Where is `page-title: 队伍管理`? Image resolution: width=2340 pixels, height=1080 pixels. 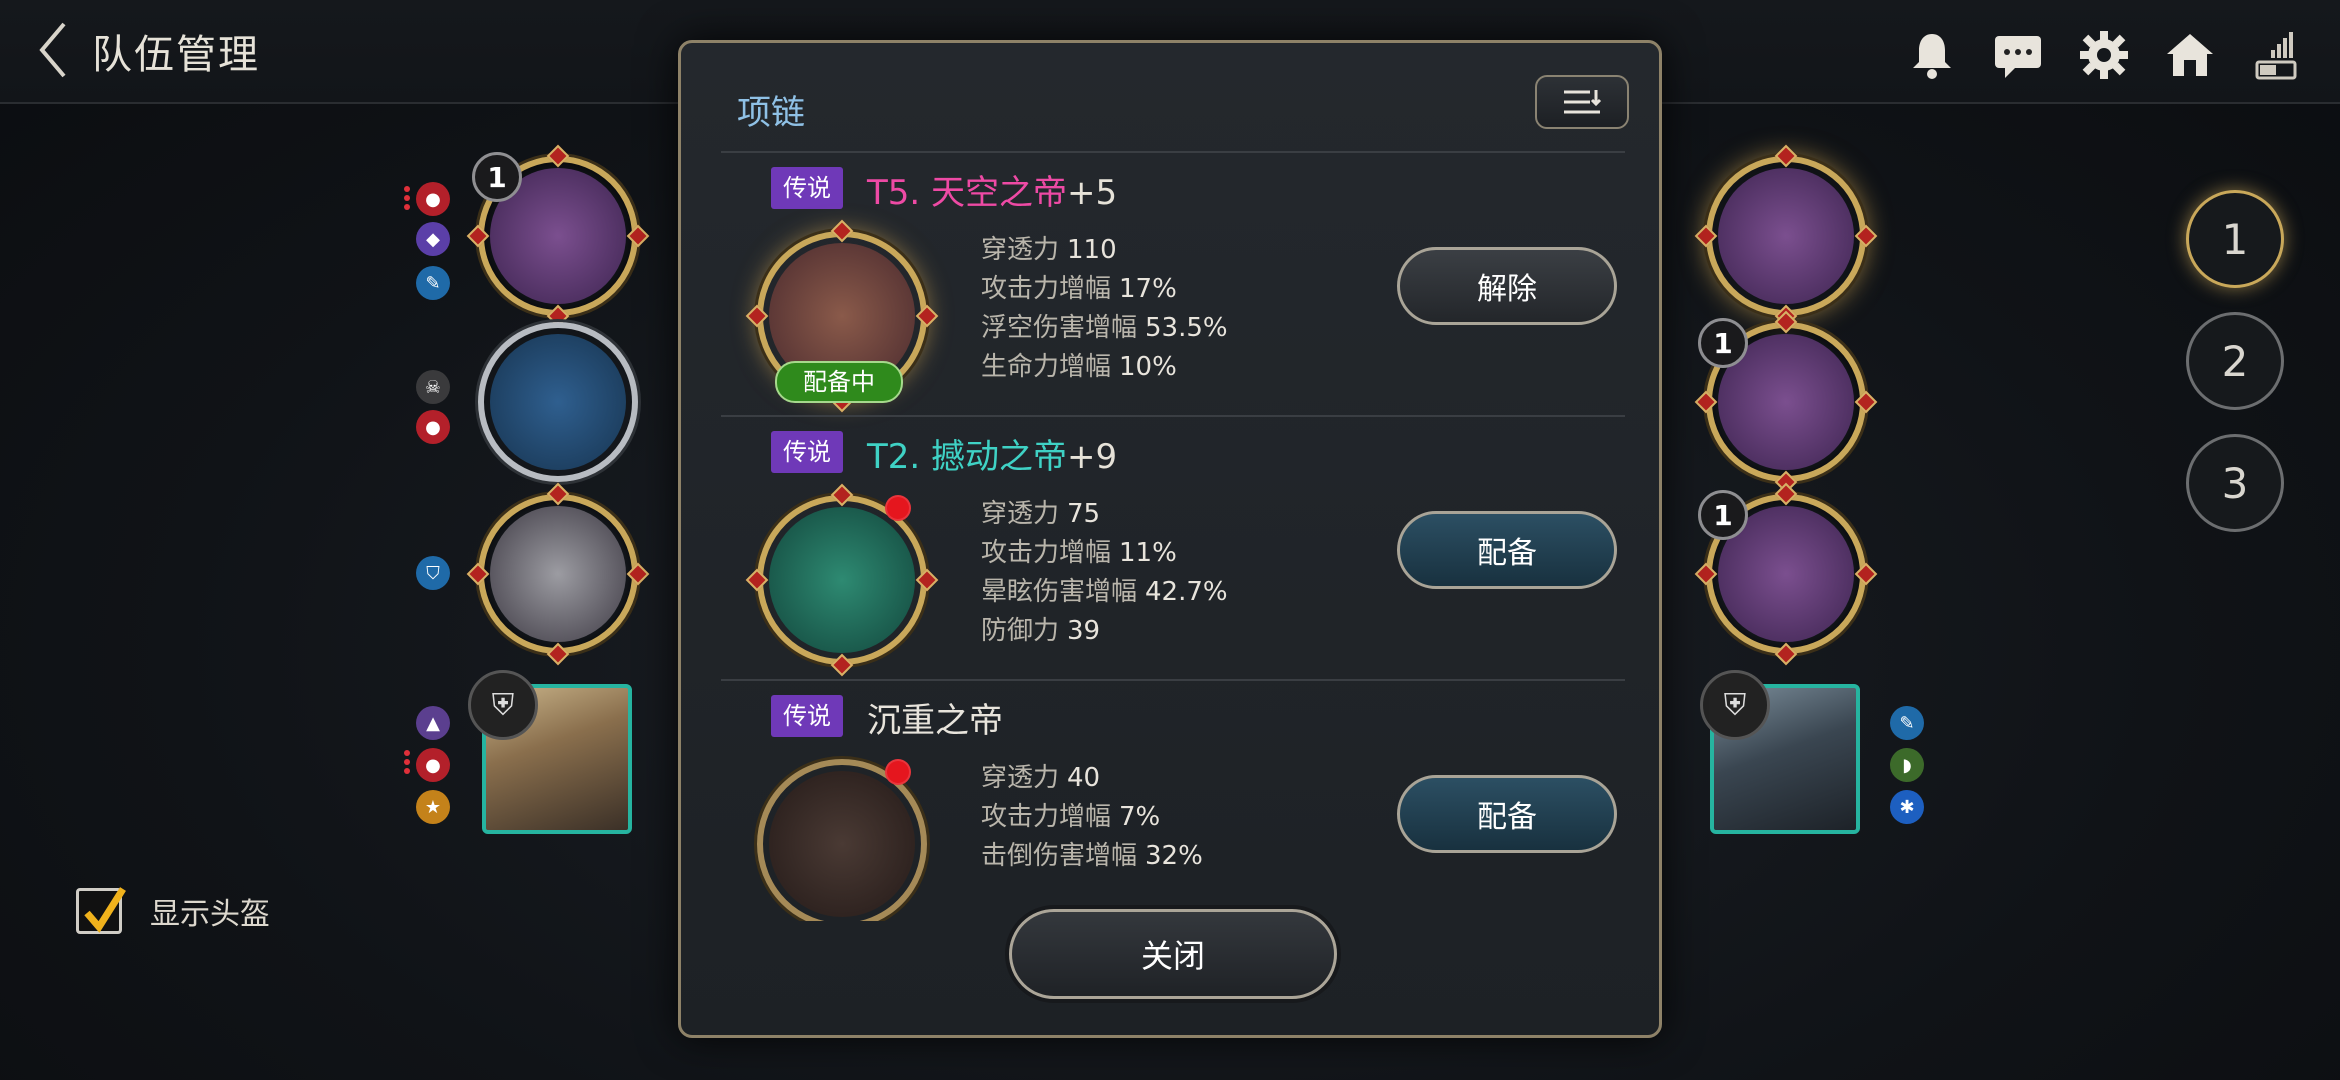
page-title: 队伍管理 is located at coordinates (176, 55).